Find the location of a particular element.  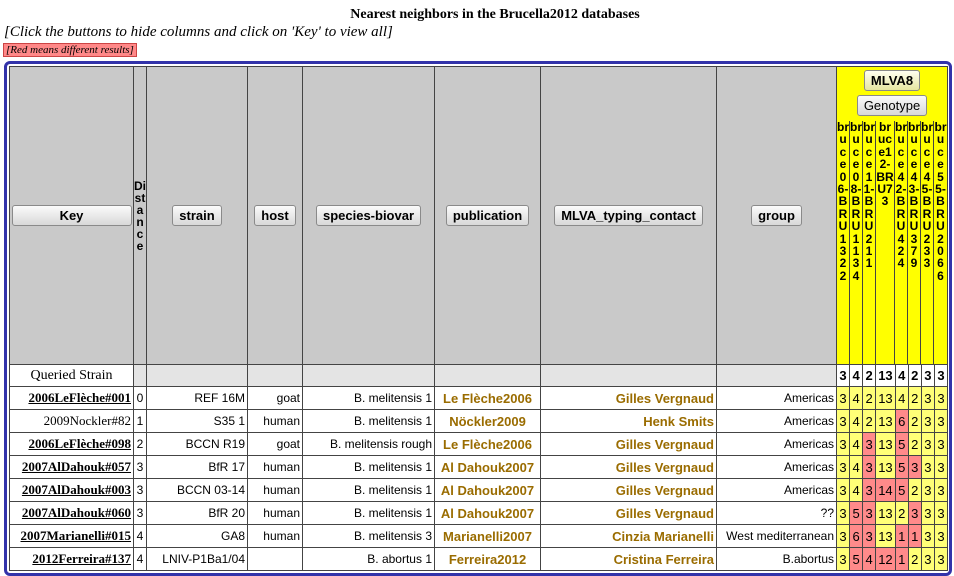

strain-cell: BCCN R19 is located at coordinates (197, 444).